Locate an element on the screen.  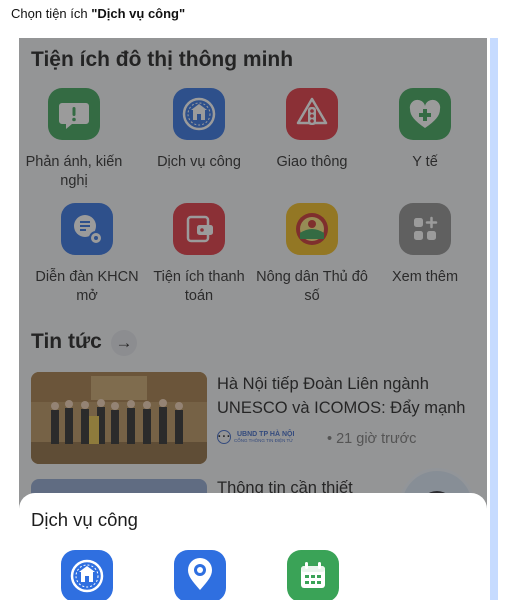
sheet-title: Dịch vụ công is located at coordinates (84, 519).